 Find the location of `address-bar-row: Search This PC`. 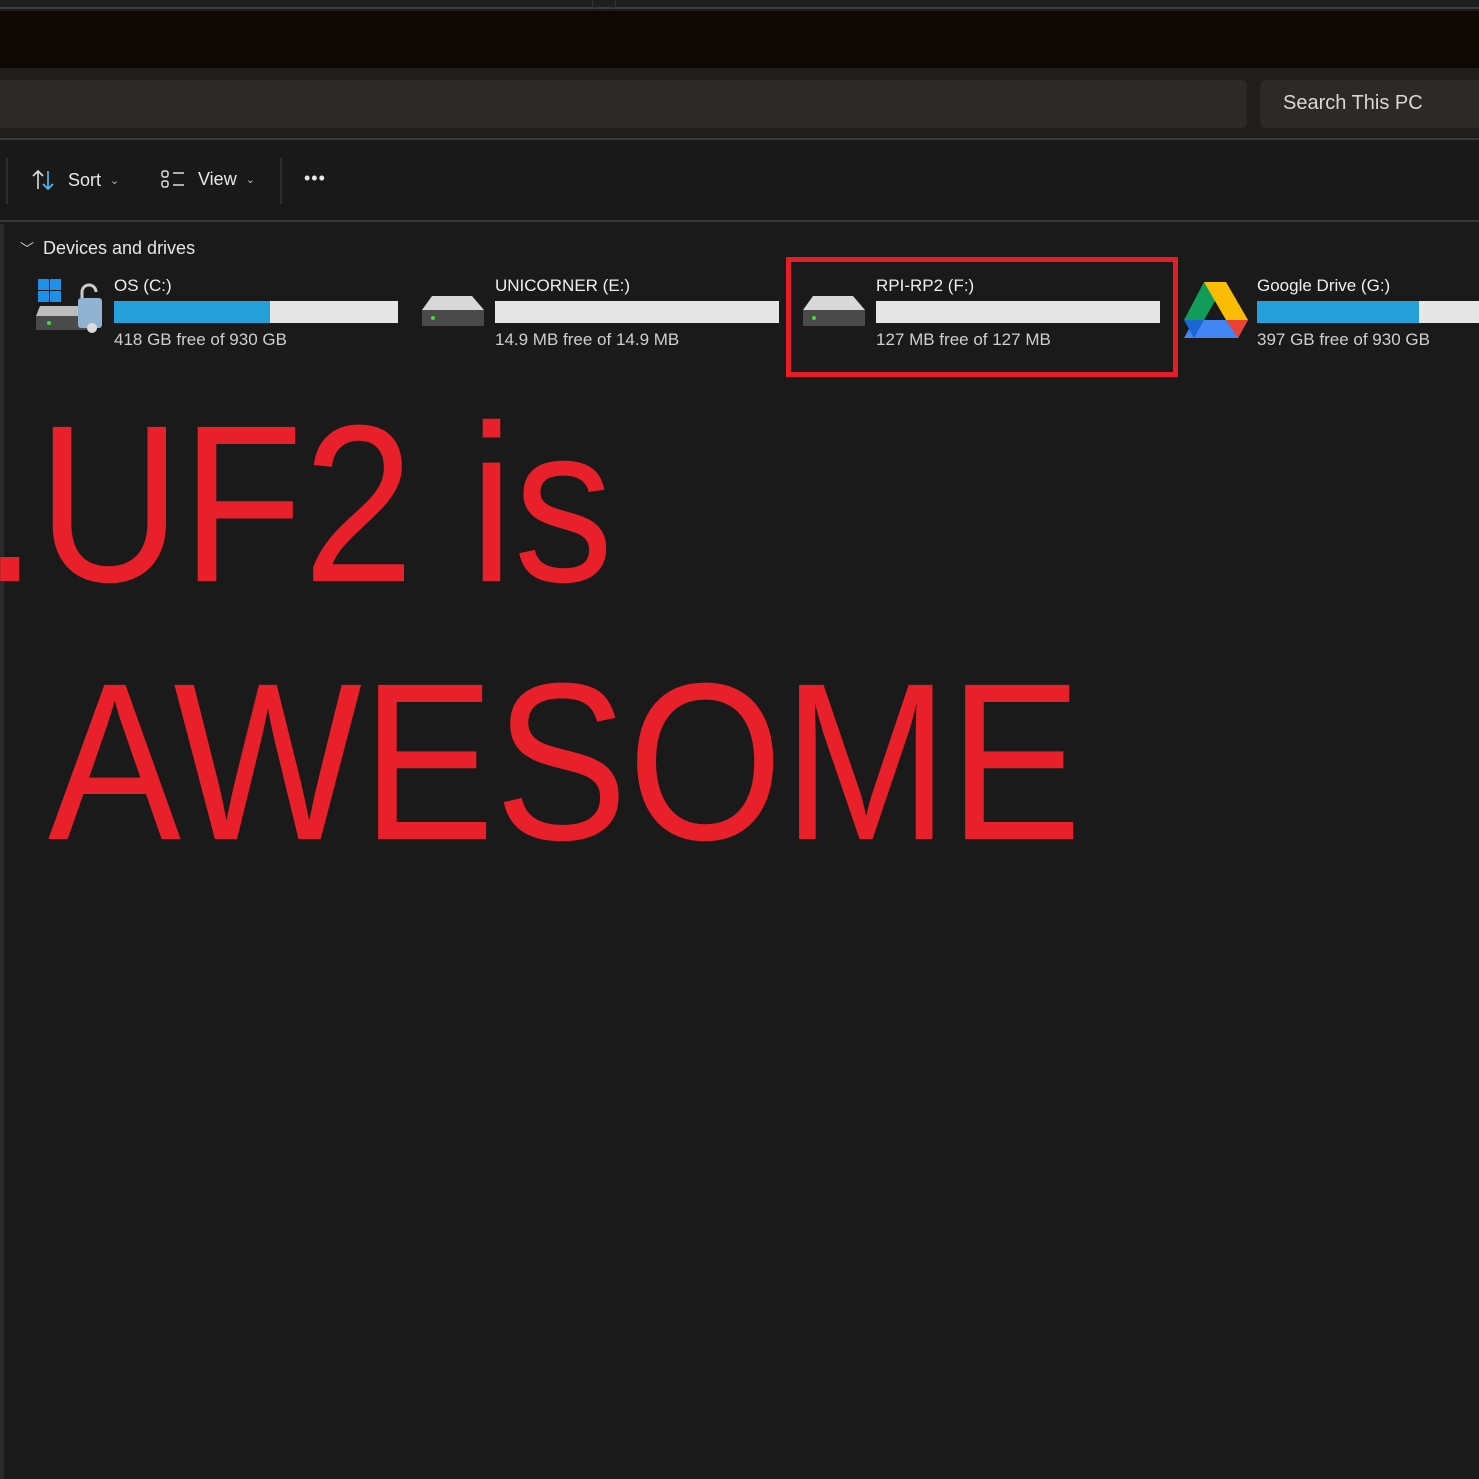

address-bar-row: Search This PC is located at coordinates (739, 104).